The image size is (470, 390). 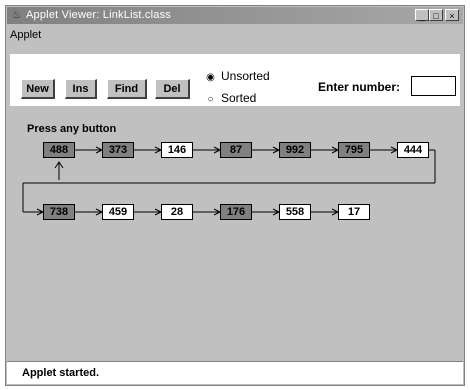 I want to click on status-bar: Applet started., so click(x=235, y=372).